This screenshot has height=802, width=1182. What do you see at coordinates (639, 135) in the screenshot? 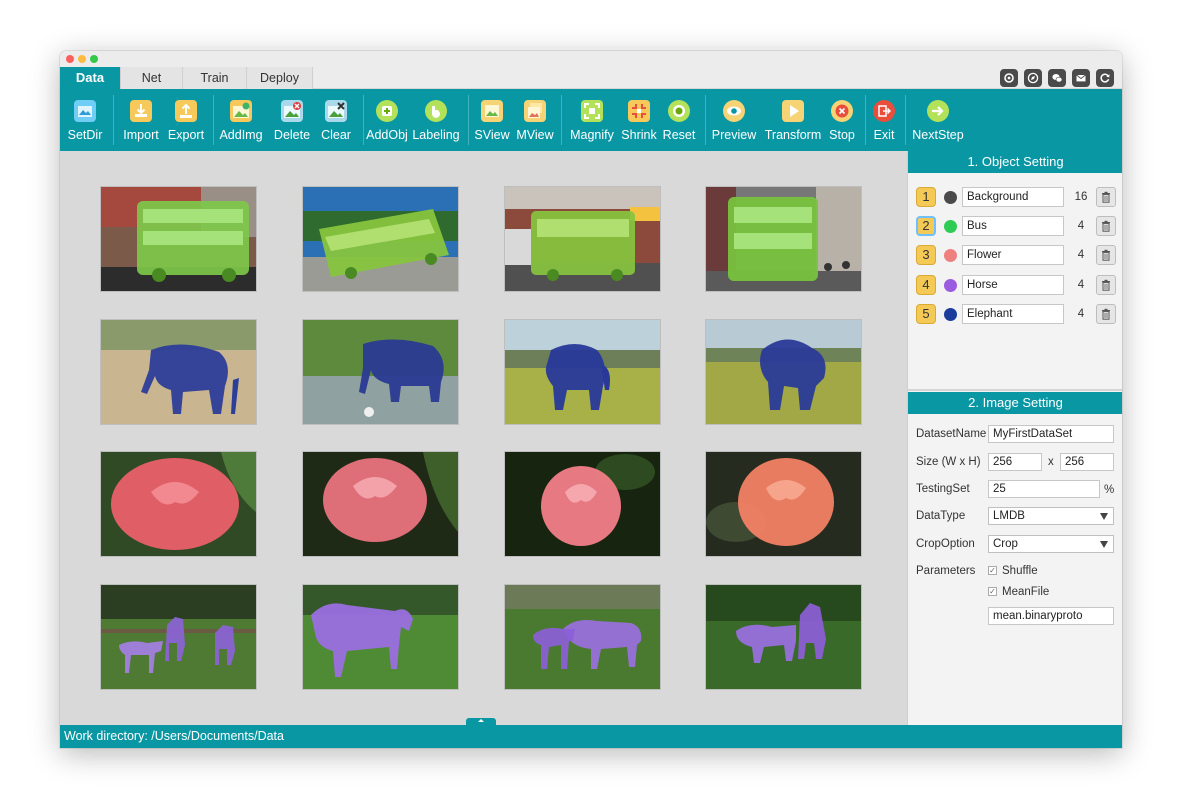
I see `shrink-label: Shrink` at bounding box center [639, 135].